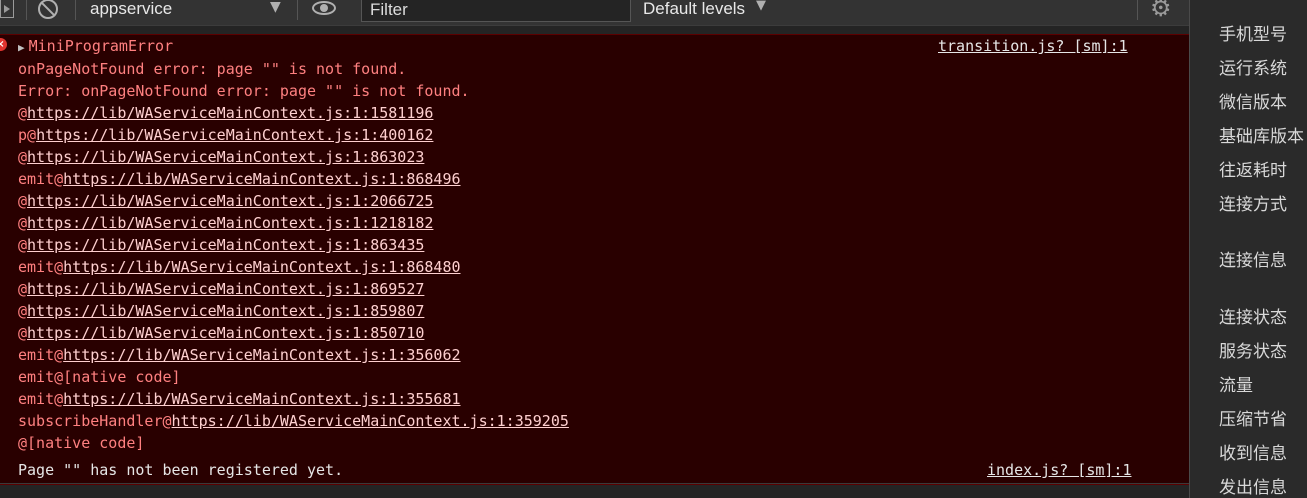  What do you see at coordinates (694, 10) in the screenshot?
I see `levels-dropdown: Default levels` at bounding box center [694, 10].